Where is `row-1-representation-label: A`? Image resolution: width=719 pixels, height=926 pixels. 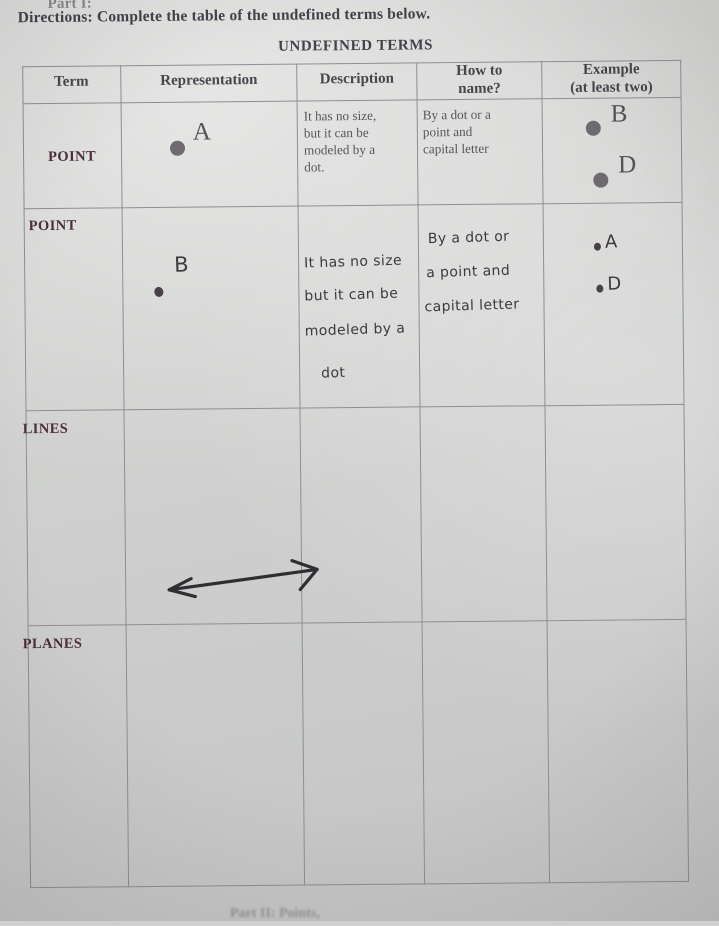
row-1-representation-label: A is located at coordinates (202, 132).